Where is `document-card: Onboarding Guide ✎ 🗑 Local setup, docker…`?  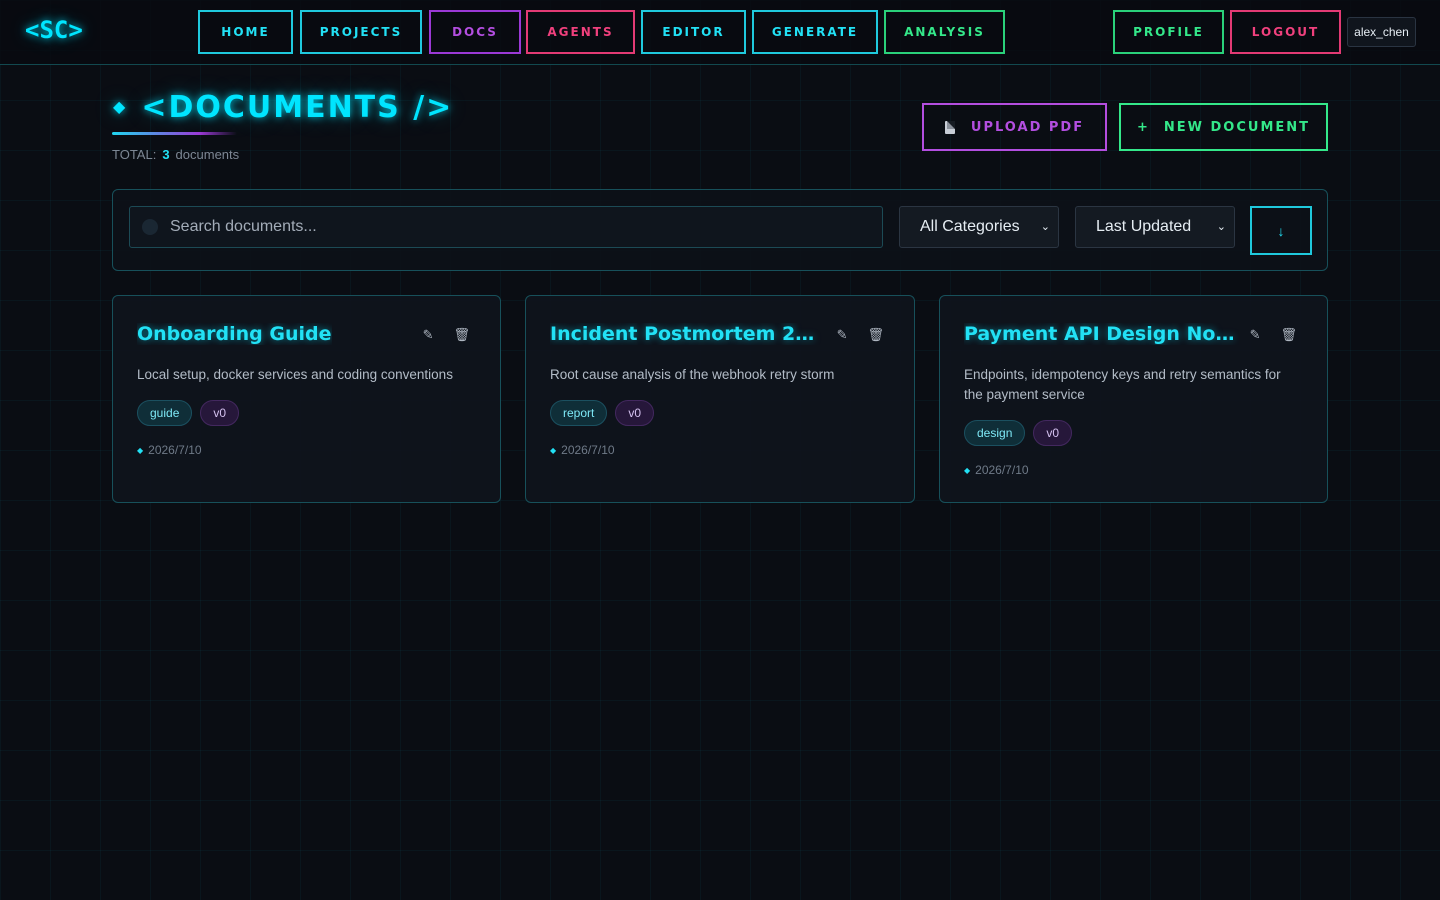 document-card: Onboarding Guide ✎ 🗑 Local setup, docker… is located at coordinates (306, 399).